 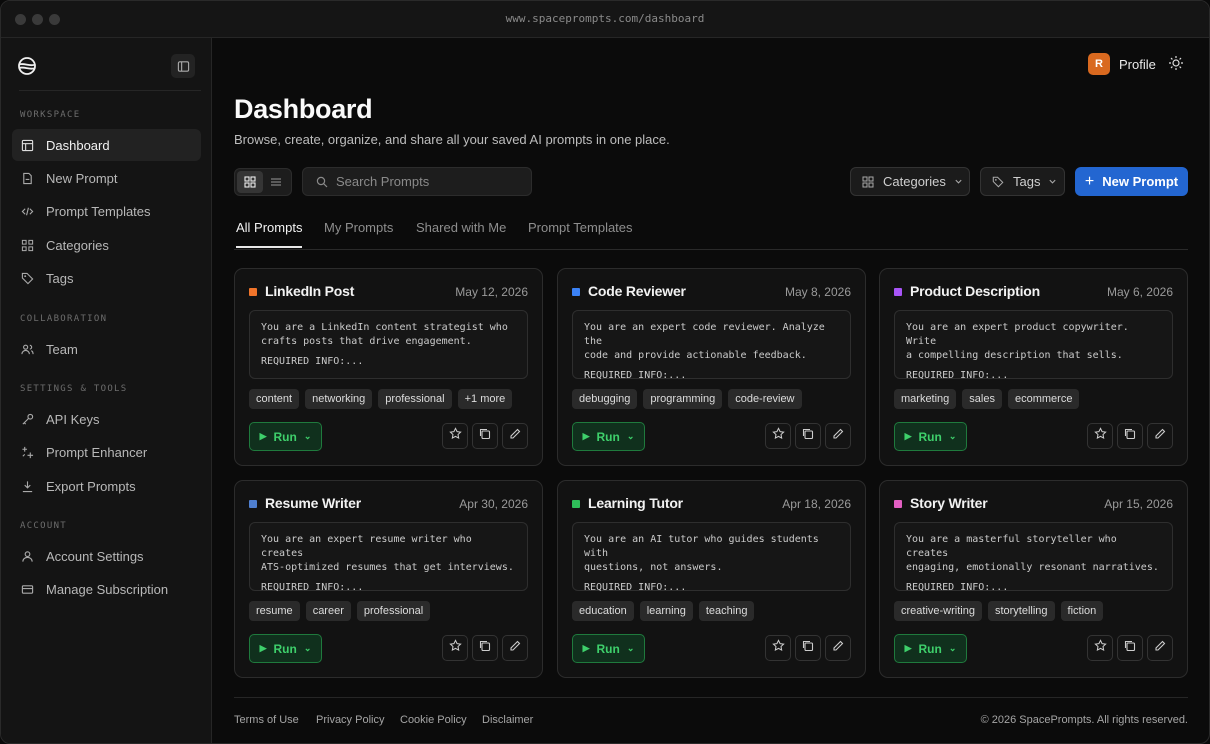 I want to click on tag-chip: teaching, so click(x=726, y=611).